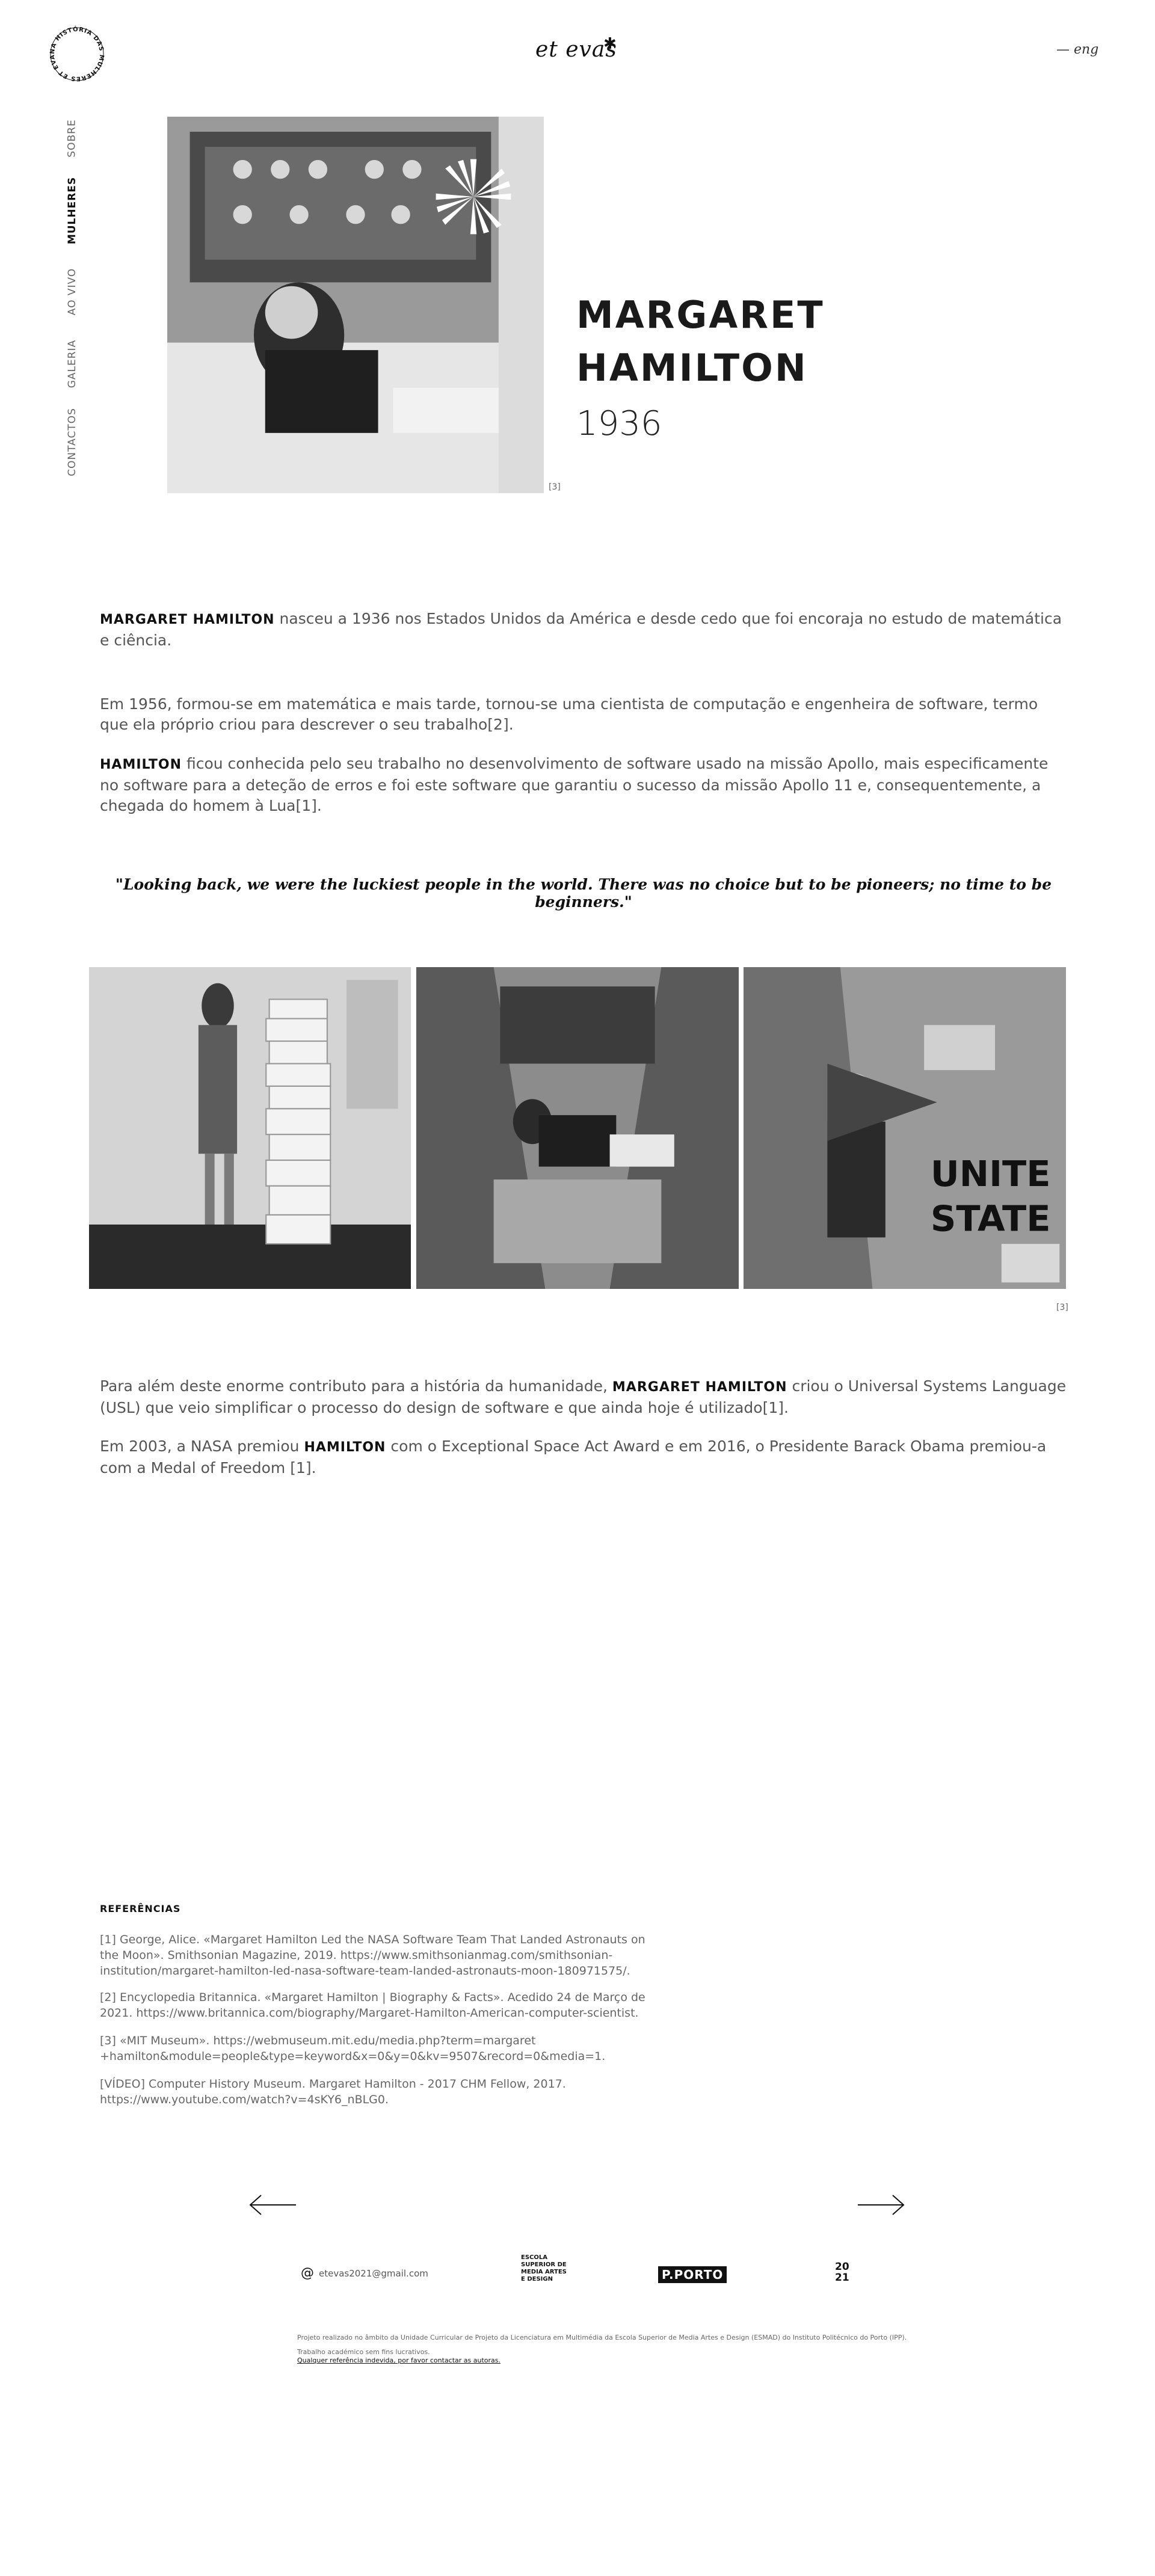  Describe the element at coordinates (273, 2205) in the screenshot. I see `previous-arrow-icon` at that location.